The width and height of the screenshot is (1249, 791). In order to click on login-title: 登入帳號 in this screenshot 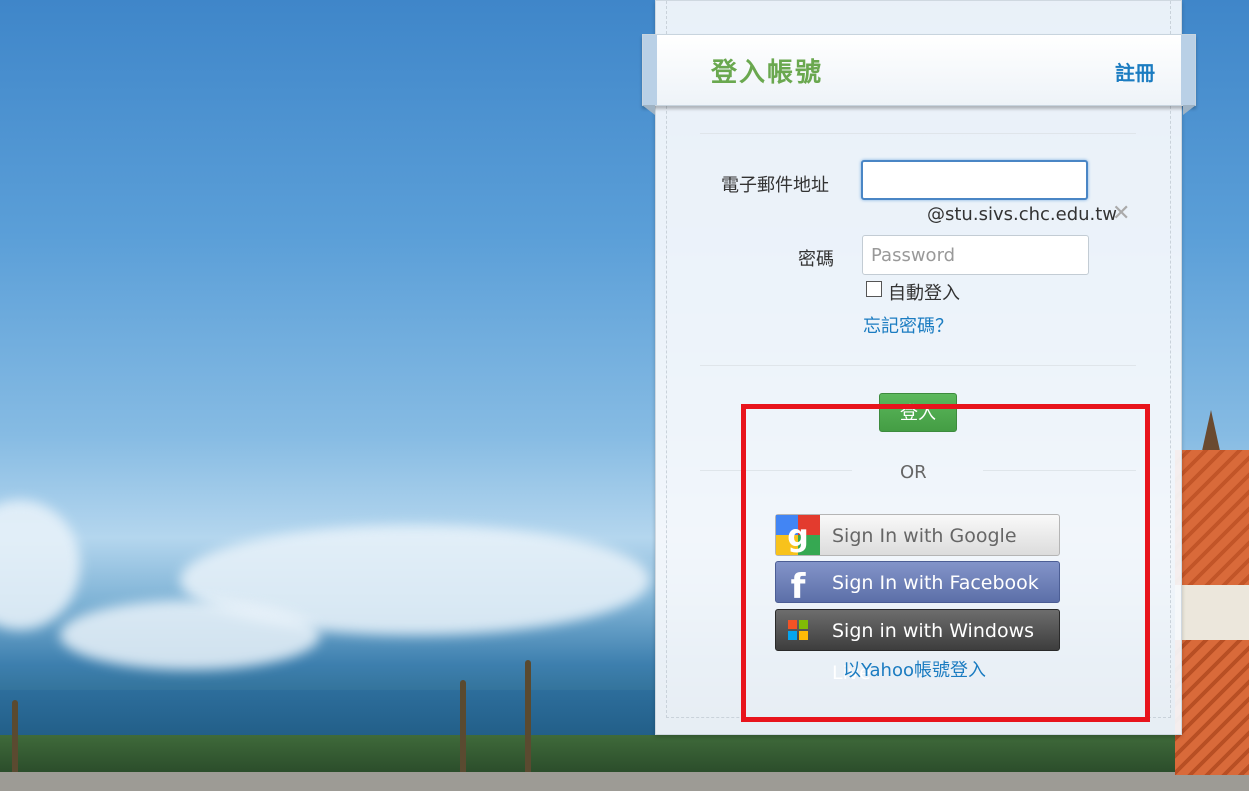, I will do `click(767, 73)`.